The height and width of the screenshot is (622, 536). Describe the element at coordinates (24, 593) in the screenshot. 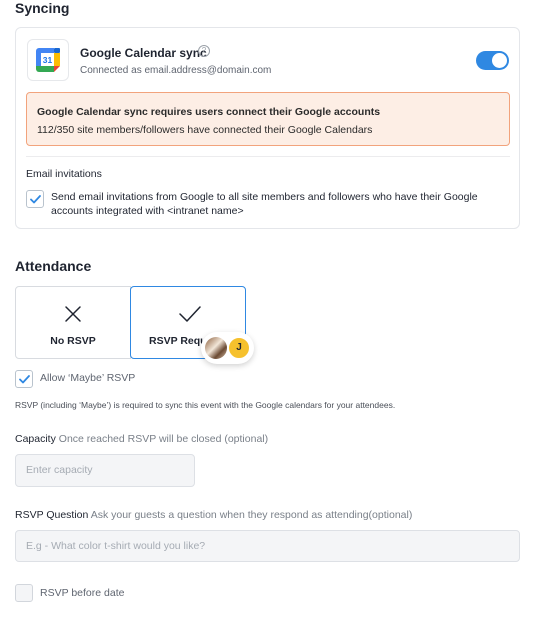

I see `rsvp-before-date-checkbox` at that location.